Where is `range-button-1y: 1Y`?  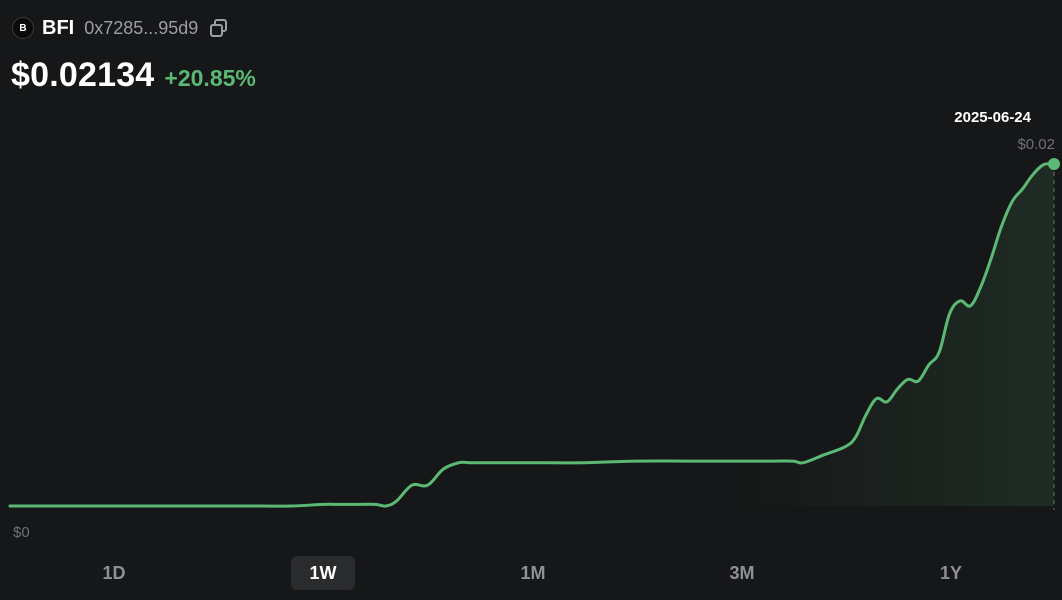
range-button-1y: 1Y is located at coordinates (951, 573).